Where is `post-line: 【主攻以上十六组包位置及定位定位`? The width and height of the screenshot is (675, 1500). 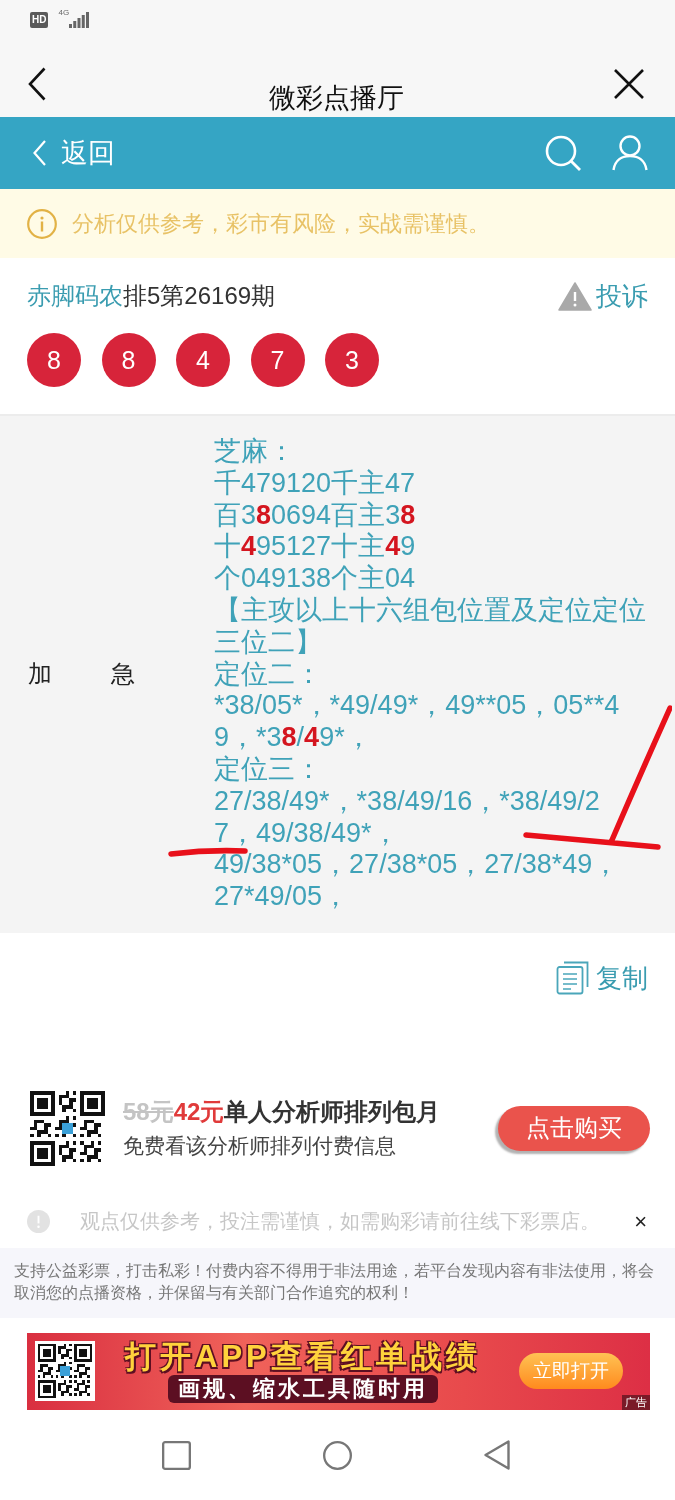
post-line: 【主攻以上十六组包位置及定位定位 is located at coordinates (430, 611).